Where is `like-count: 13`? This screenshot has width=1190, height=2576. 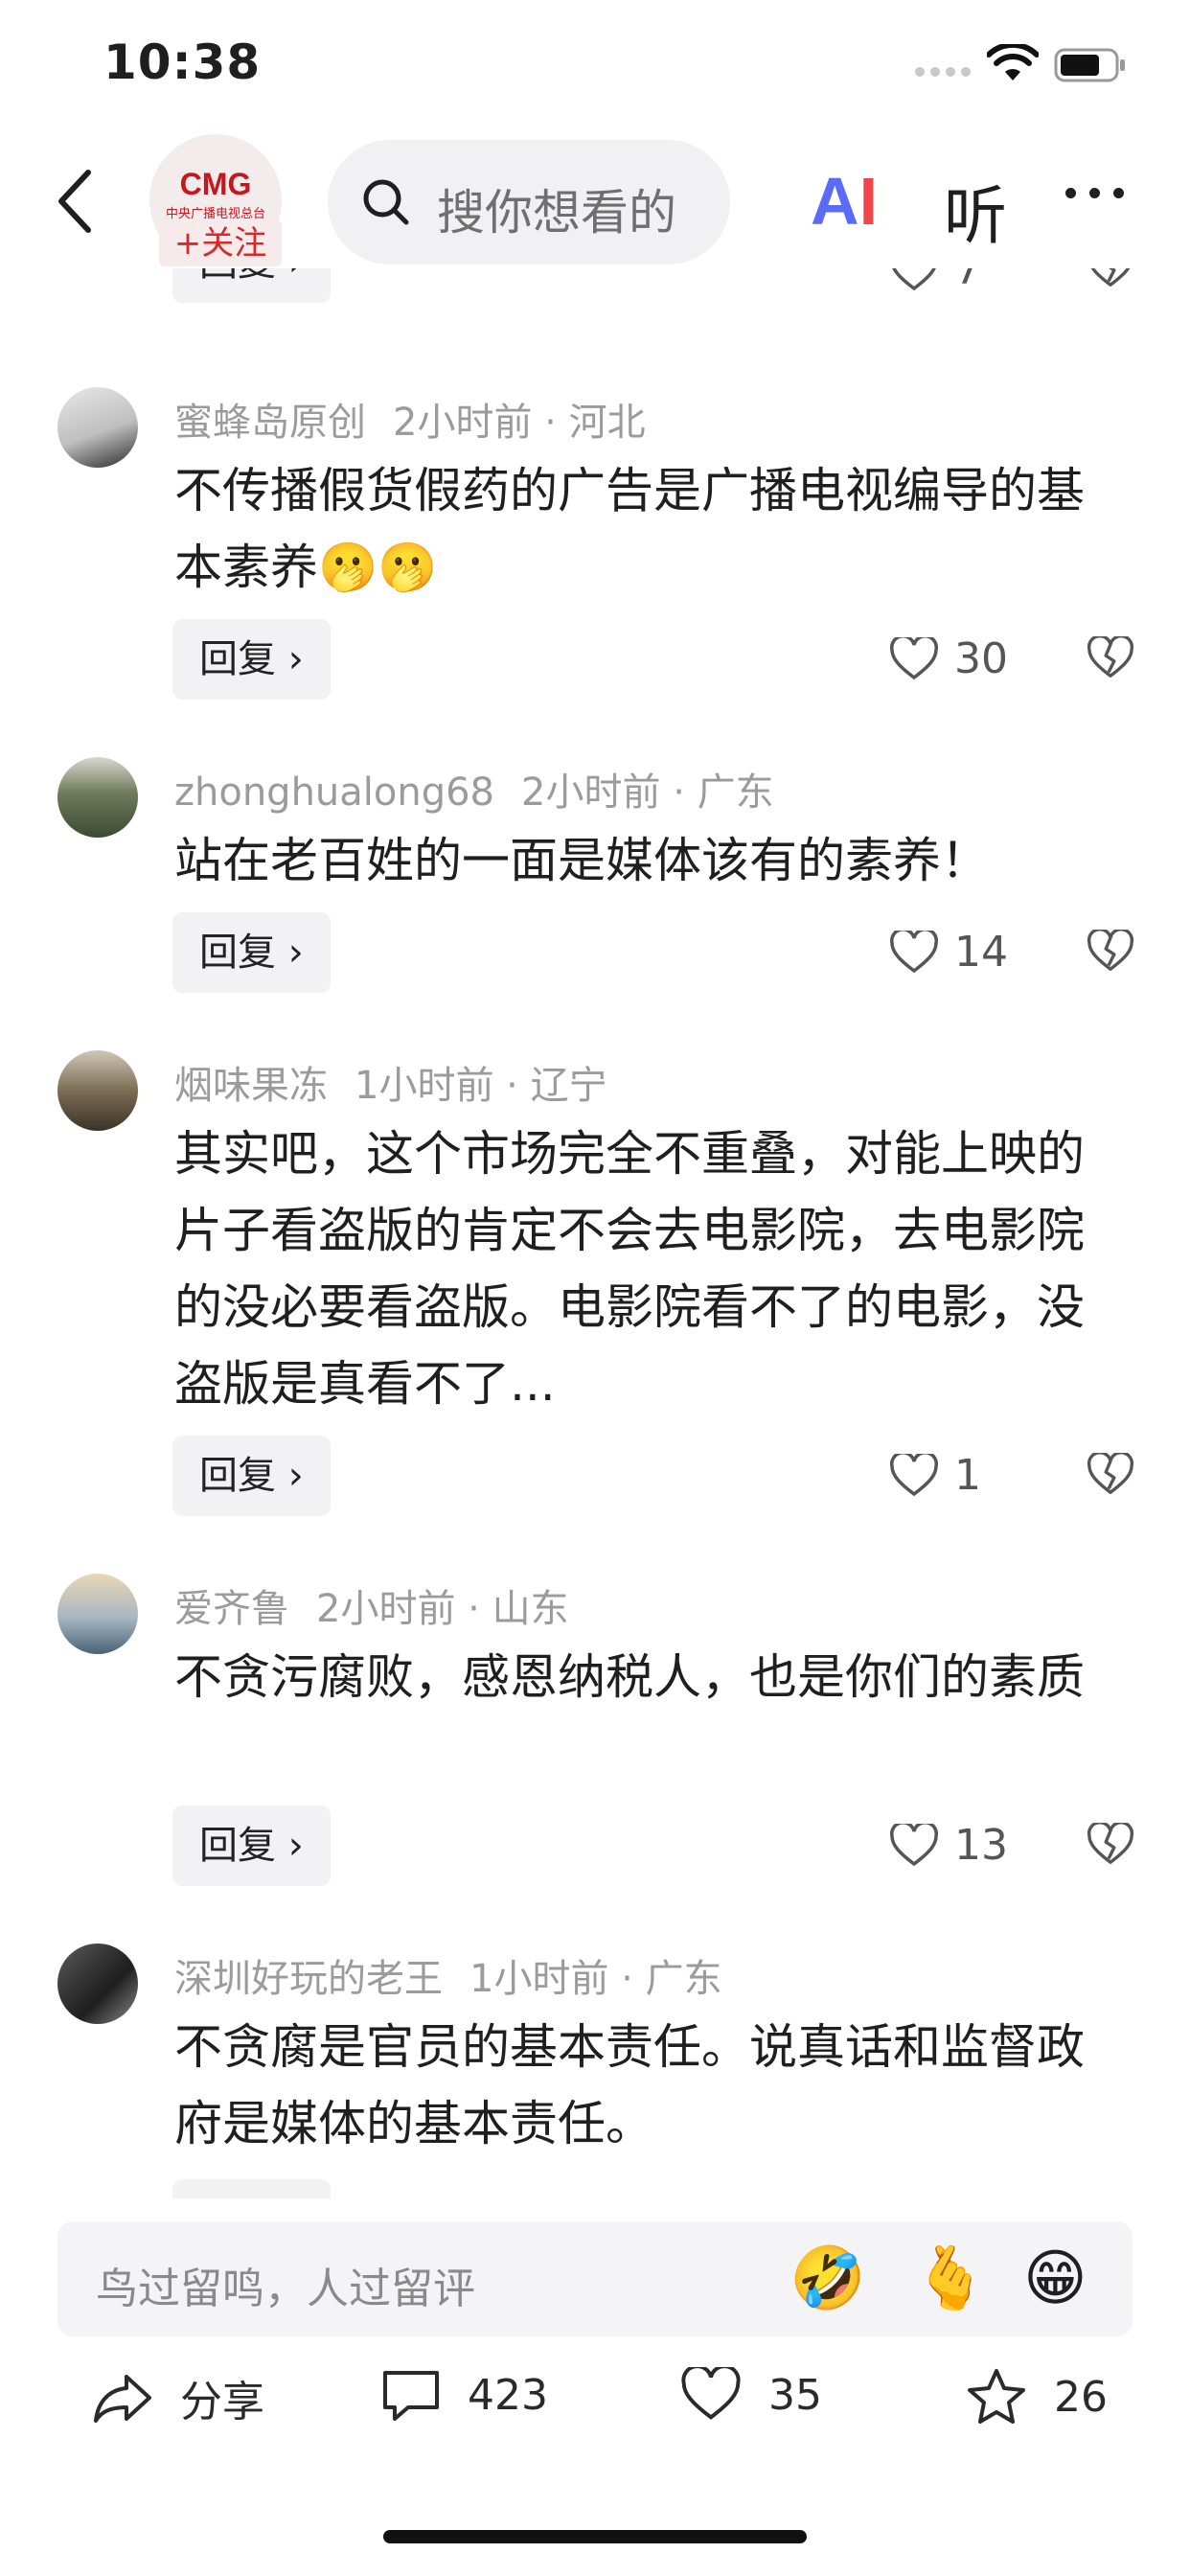
like-count: 13 is located at coordinates (981, 1845).